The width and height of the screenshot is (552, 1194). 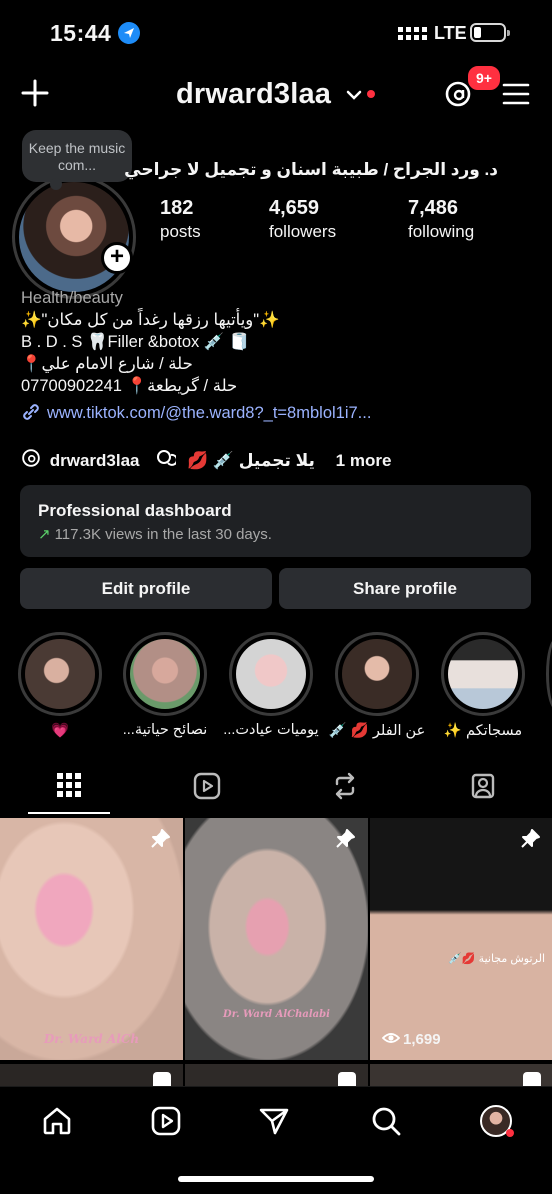 What do you see at coordinates (57, 1123) in the screenshot?
I see `home-icon` at bounding box center [57, 1123].